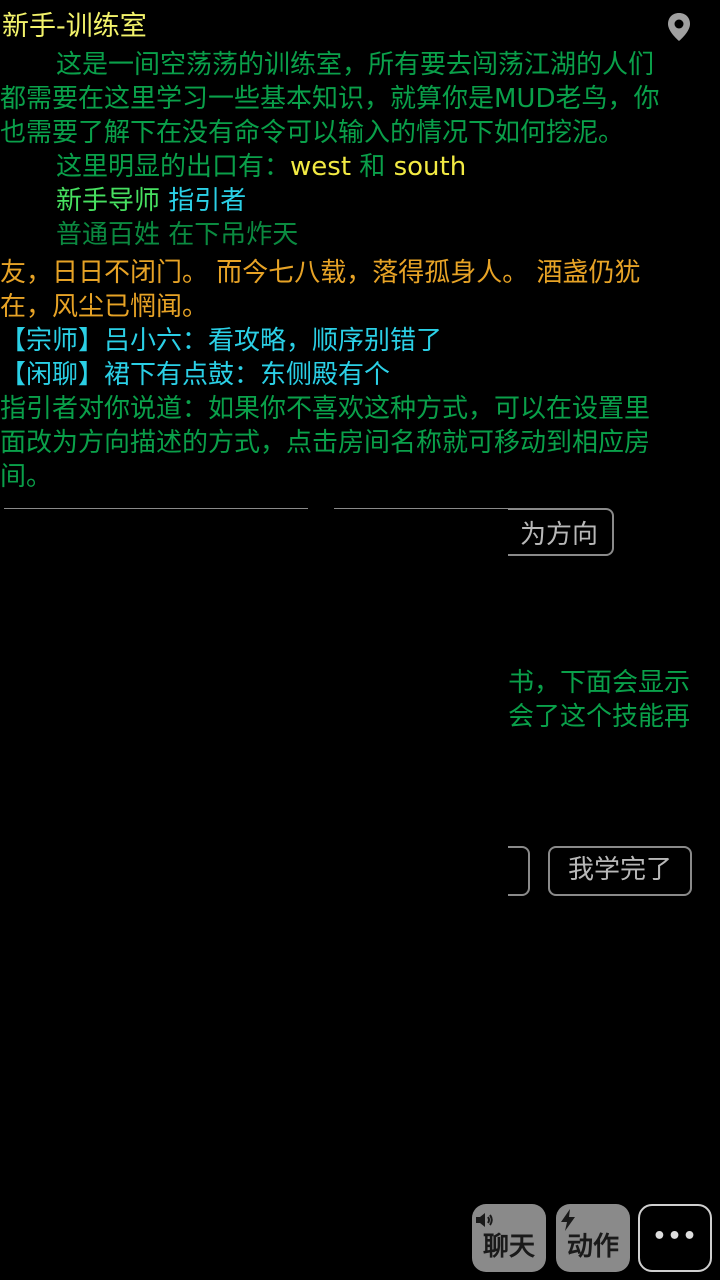 The height and width of the screenshot is (1280, 720). I want to click on map-pin-icon, so click(679, 27).